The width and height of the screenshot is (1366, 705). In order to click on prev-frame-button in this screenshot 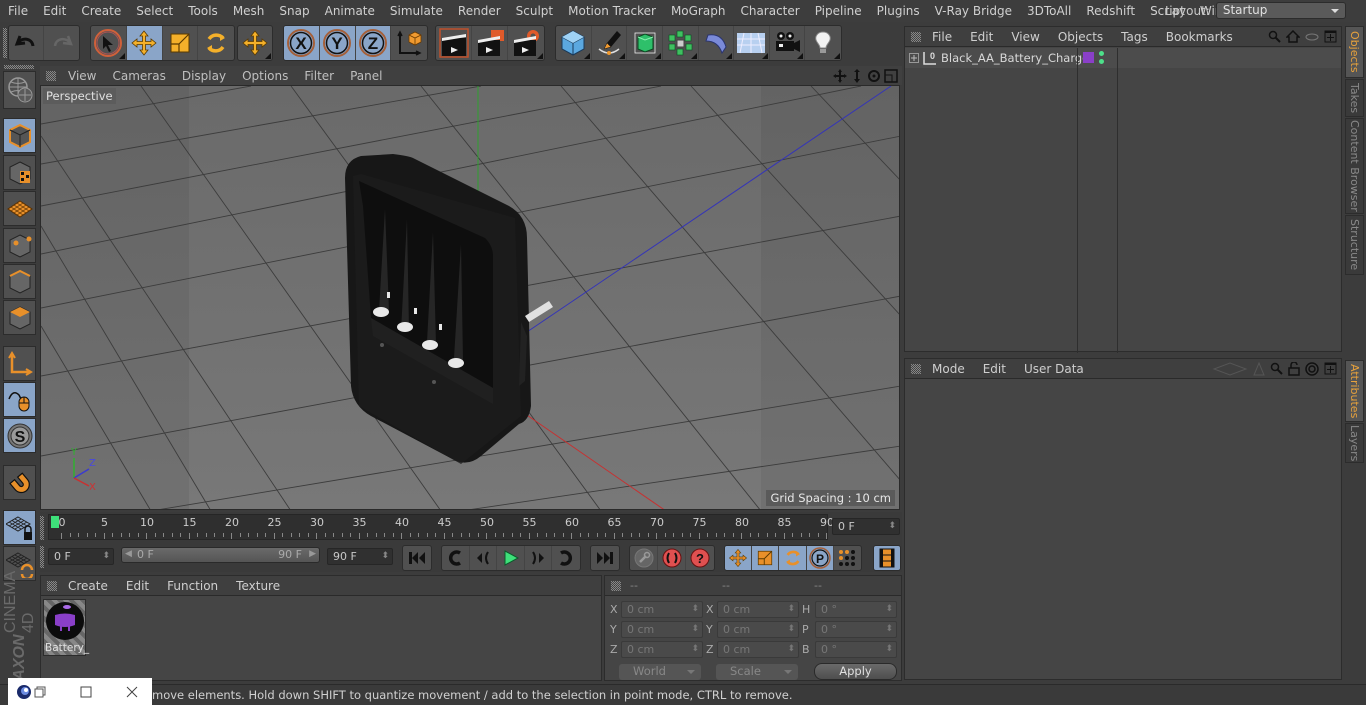, I will do `click(484, 558)`.